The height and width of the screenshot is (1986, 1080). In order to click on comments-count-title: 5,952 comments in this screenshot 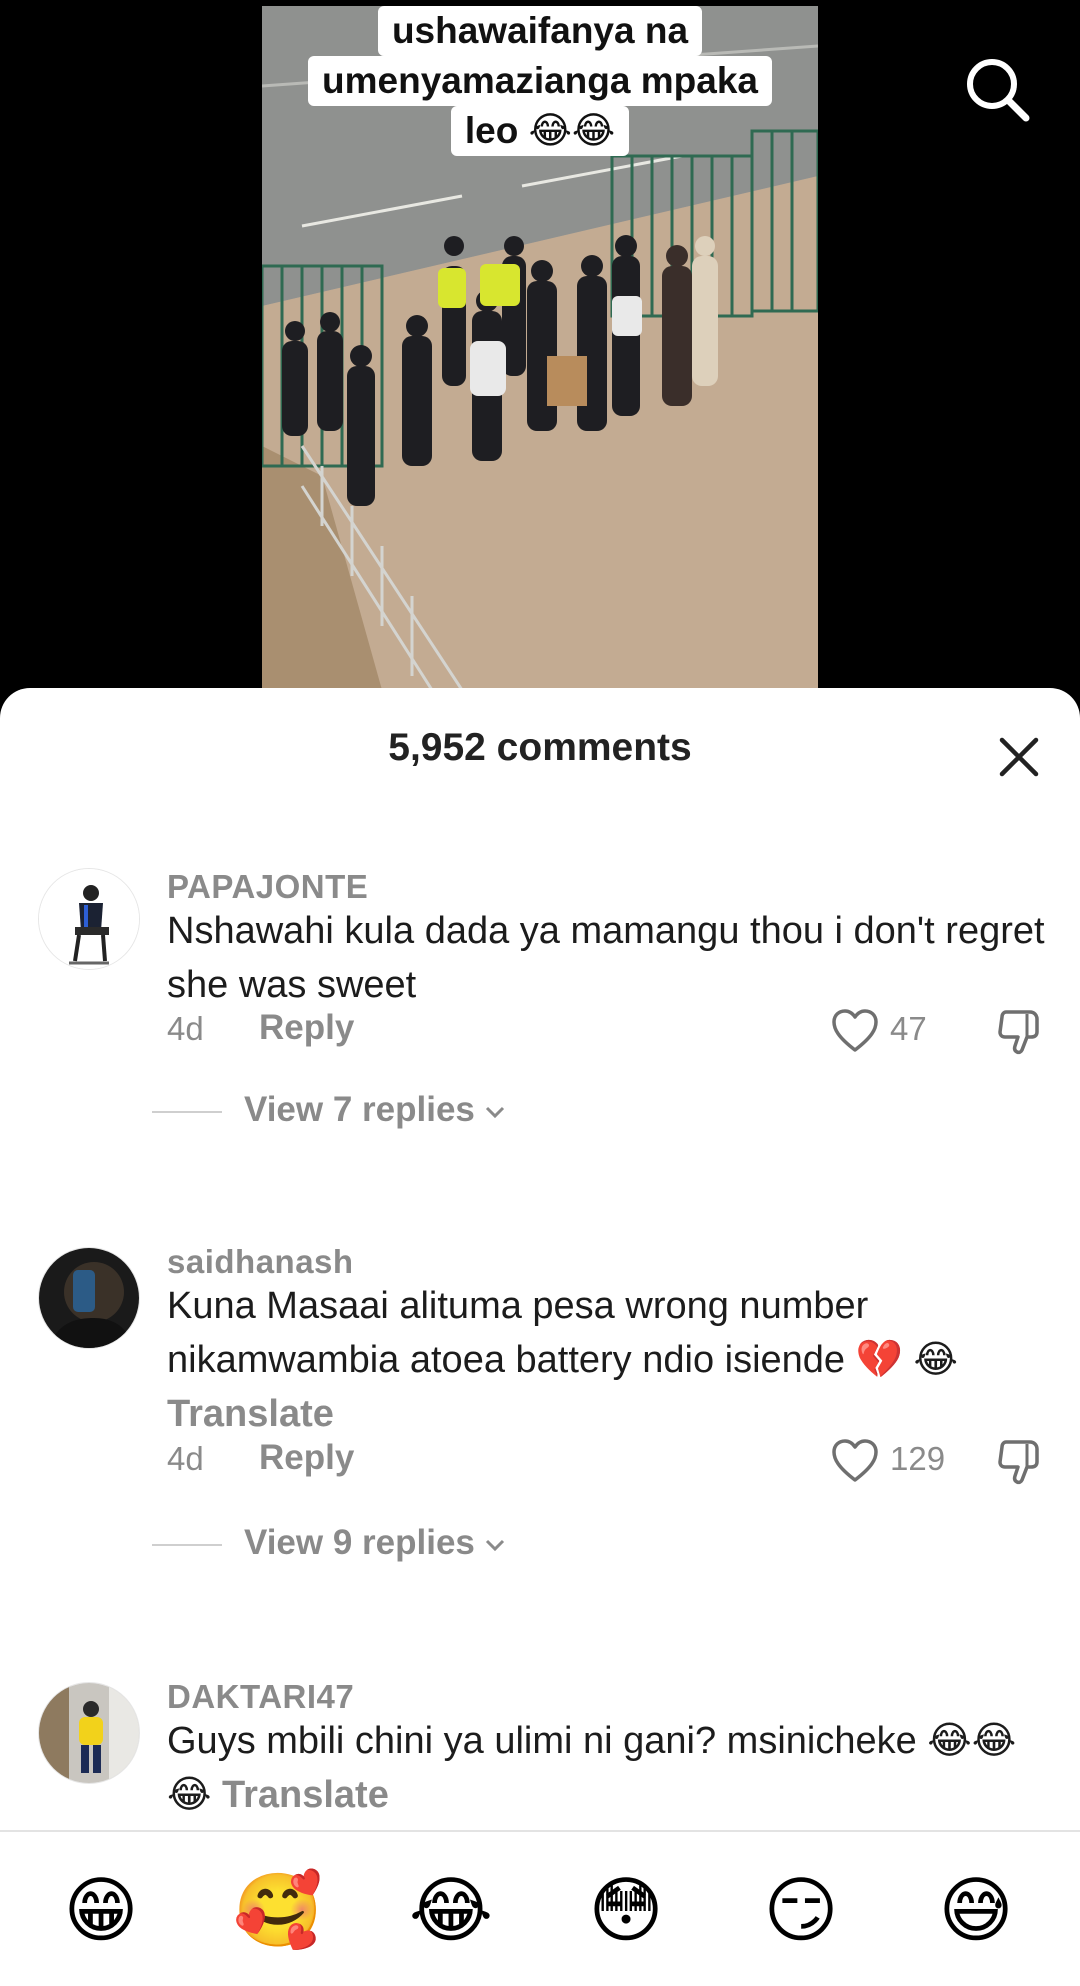, I will do `click(540, 747)`.